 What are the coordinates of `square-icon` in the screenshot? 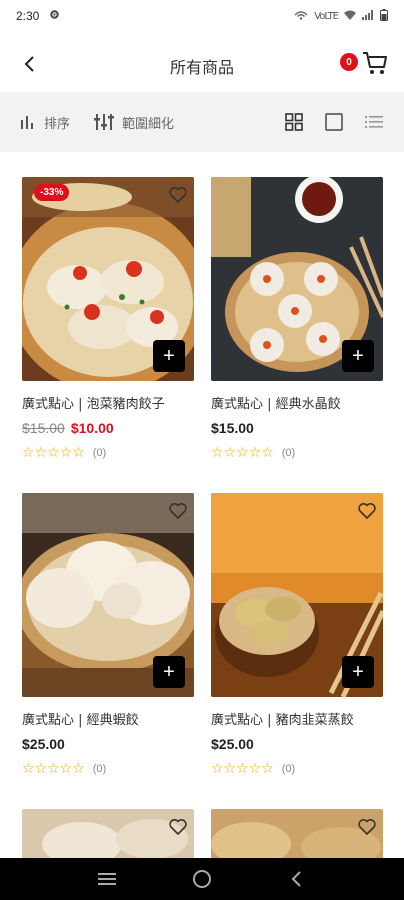 It's located at (334, 122).